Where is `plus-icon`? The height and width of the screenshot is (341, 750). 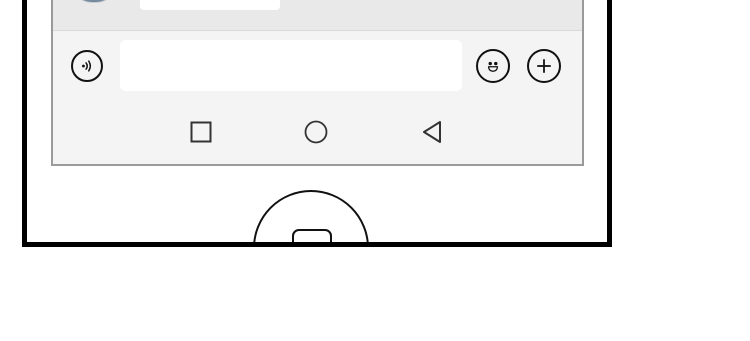 plus-icon is located at coordinates (544, 66).